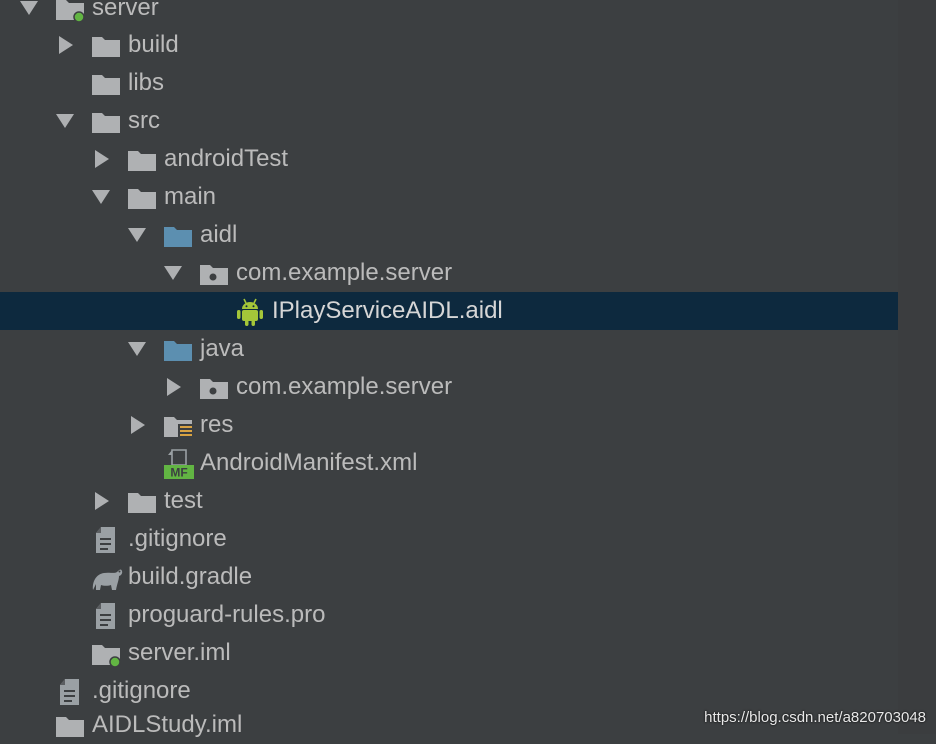  What do you see at coordinates (167, 724) in the screenshot?
I see `tree-item-label: AIDLStudy.iml` at bounding box center [167, 724].